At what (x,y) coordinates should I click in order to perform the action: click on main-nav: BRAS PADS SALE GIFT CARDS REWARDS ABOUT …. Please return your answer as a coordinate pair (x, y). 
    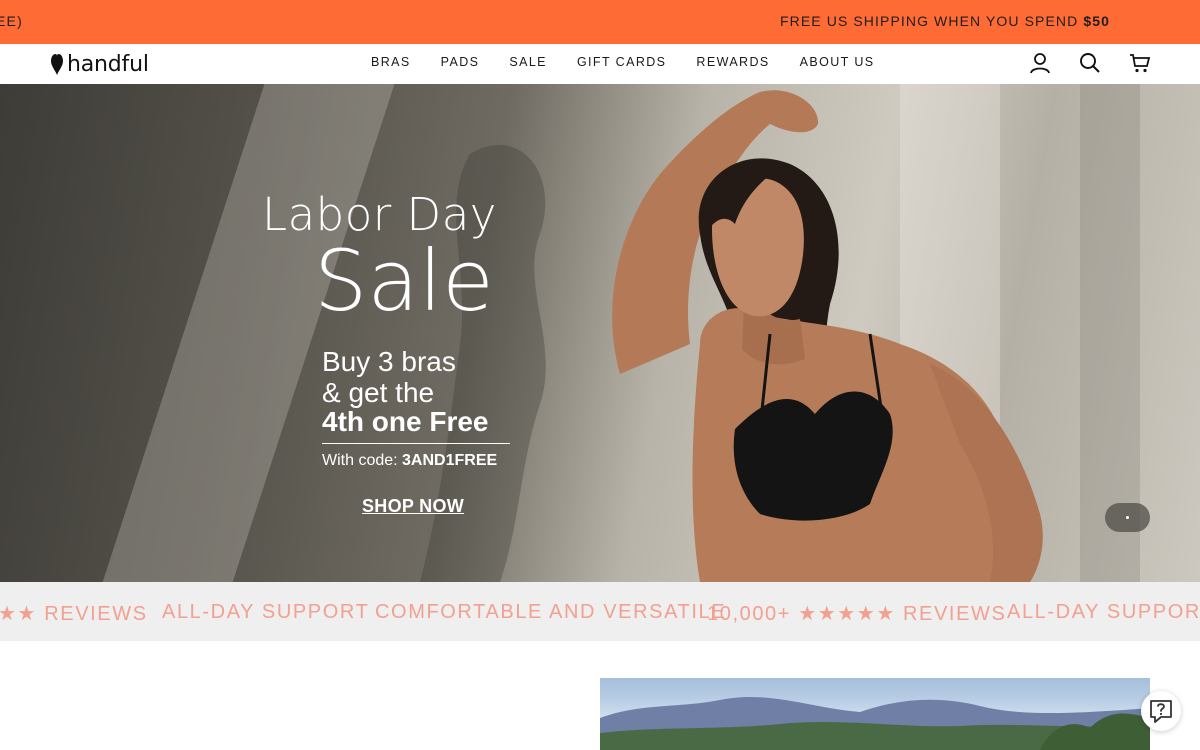
    Looking at the image, I should click on (623, 62).